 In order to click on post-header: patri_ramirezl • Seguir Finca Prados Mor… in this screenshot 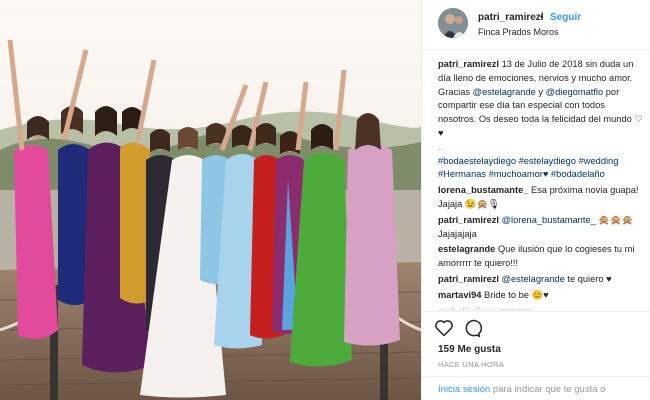, I will do `click(536, 25)`.